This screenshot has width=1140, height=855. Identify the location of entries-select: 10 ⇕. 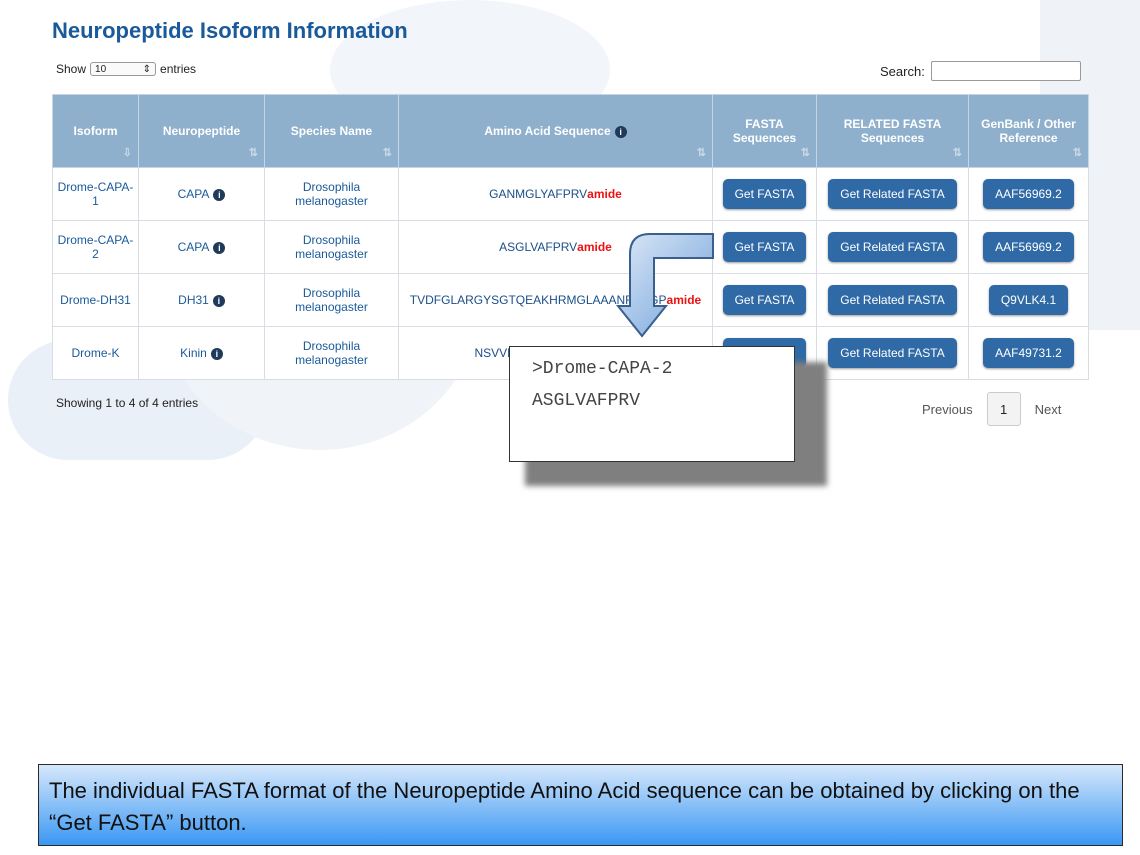
(123, 69).